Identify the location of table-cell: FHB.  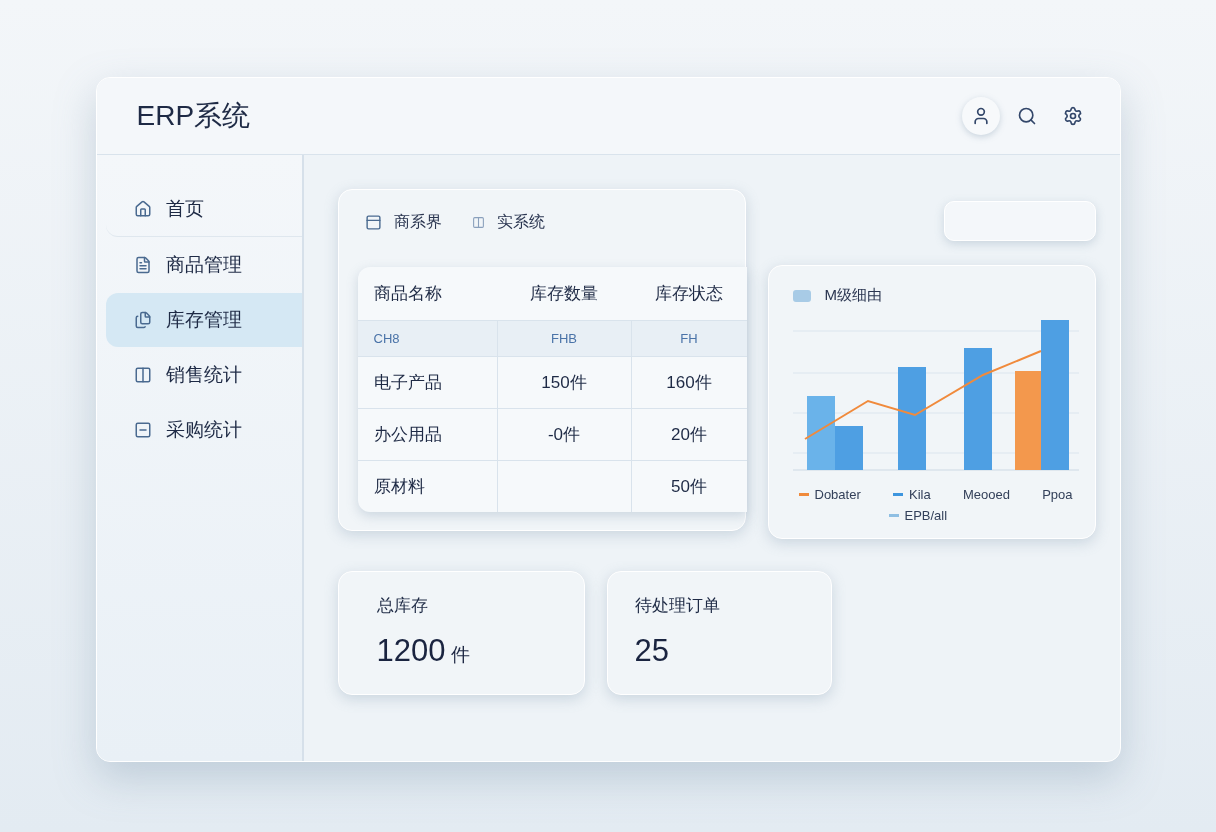
(563, 338).